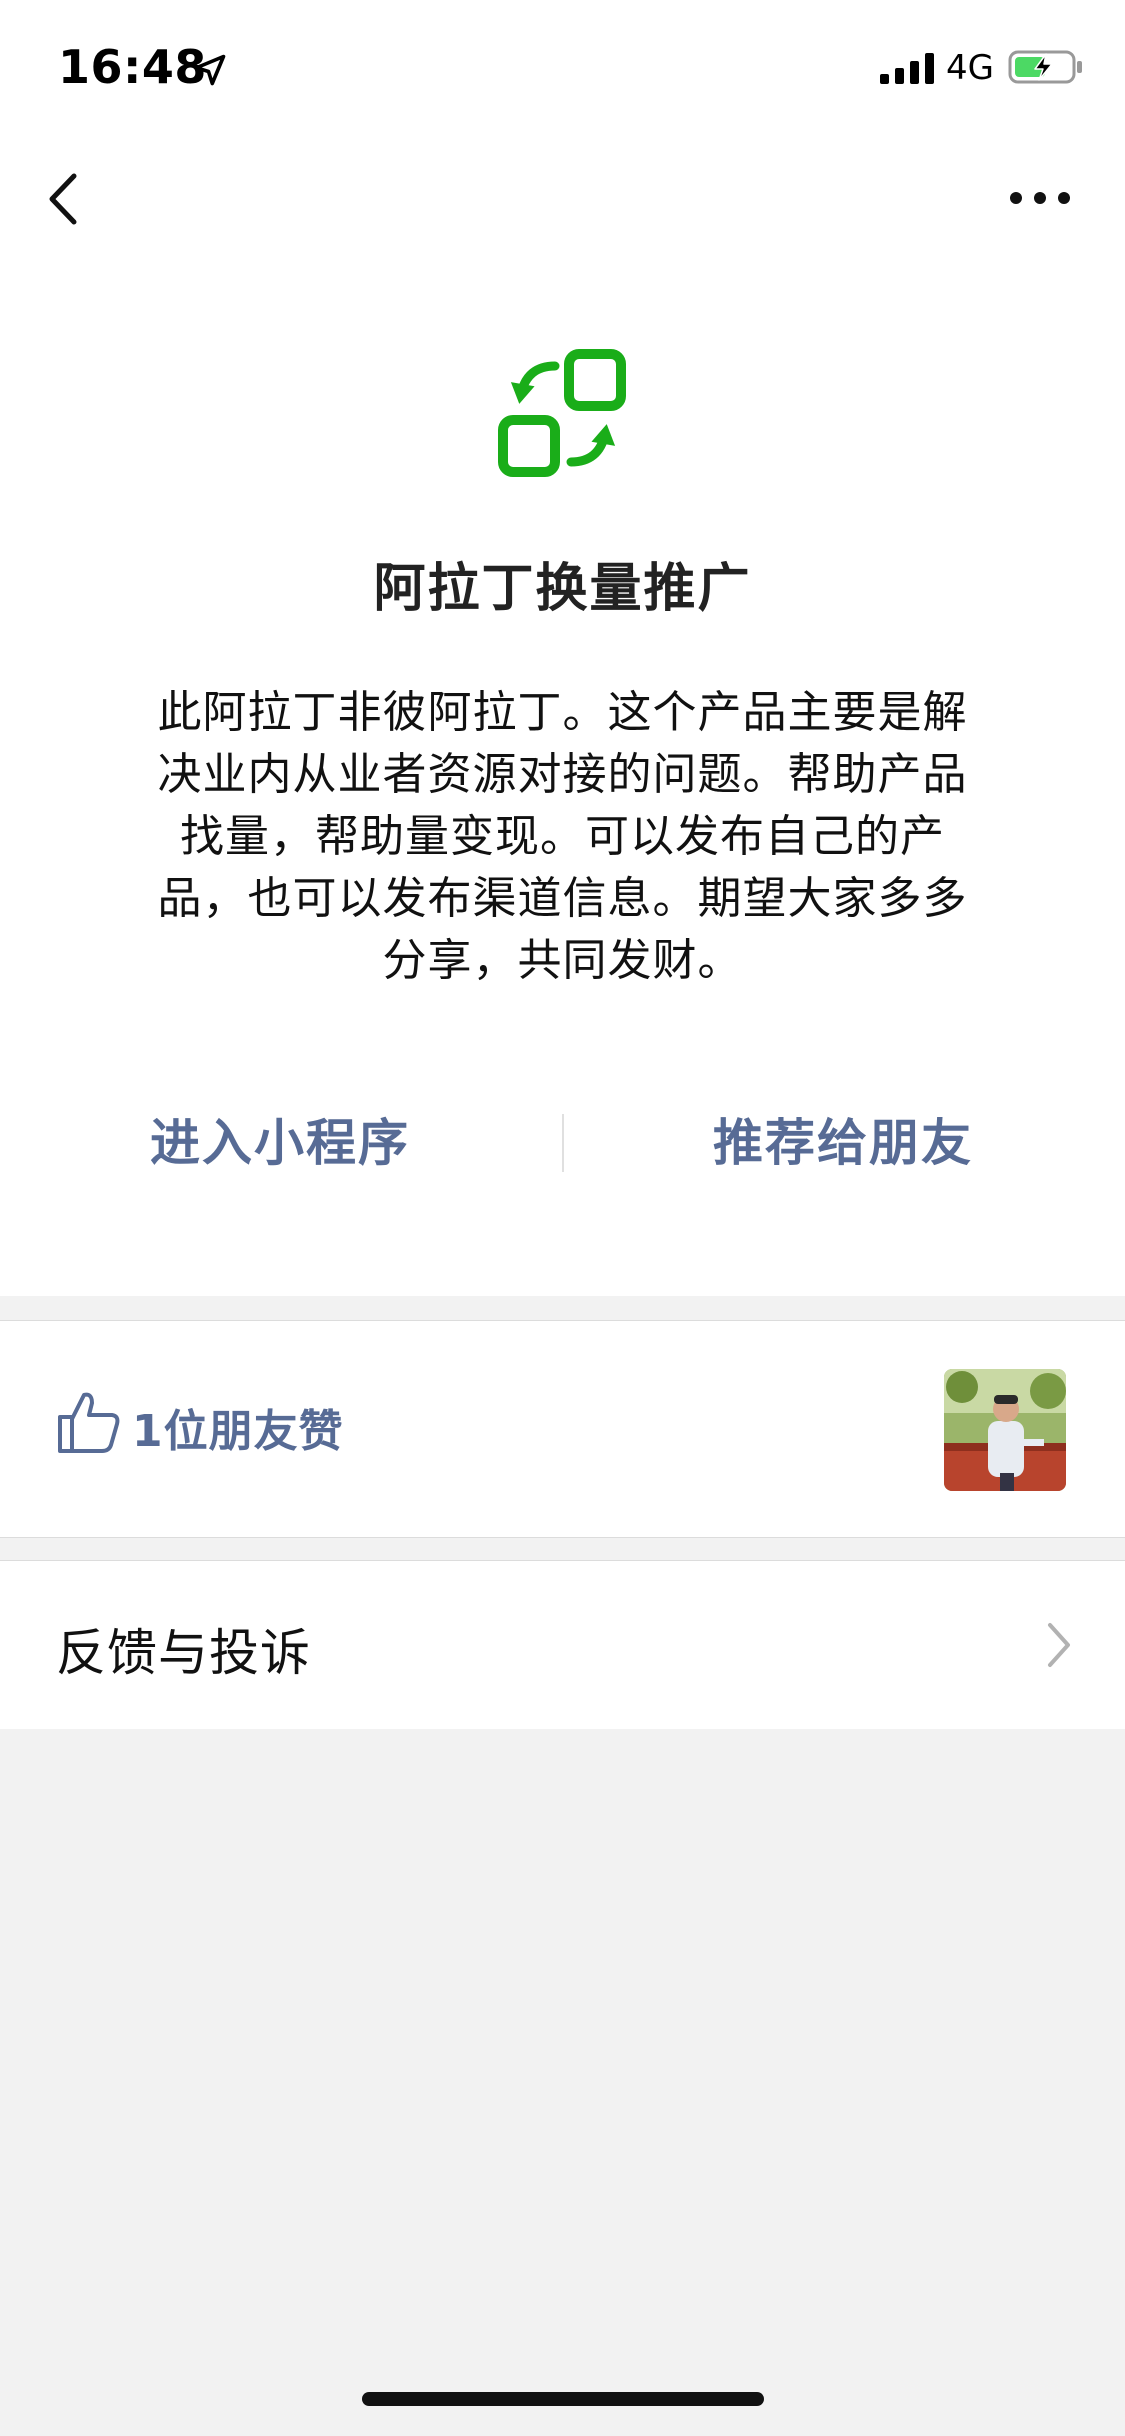 The image size is (1125, 2436). I want to click on likes-count-text: 1位朋友赞, so click(238, 1431).